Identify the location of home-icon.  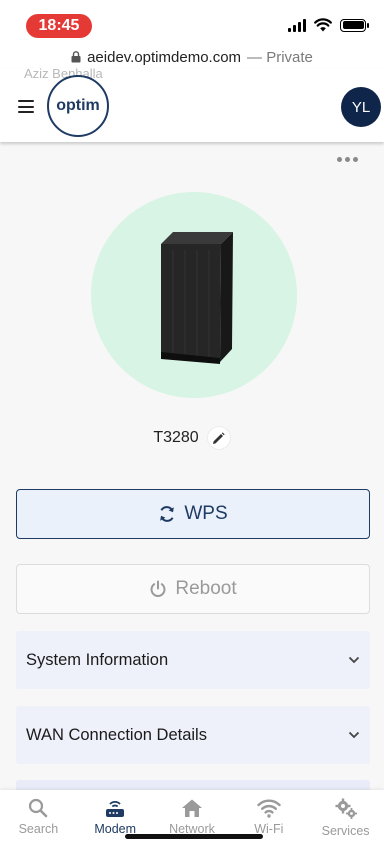
(191, 808).